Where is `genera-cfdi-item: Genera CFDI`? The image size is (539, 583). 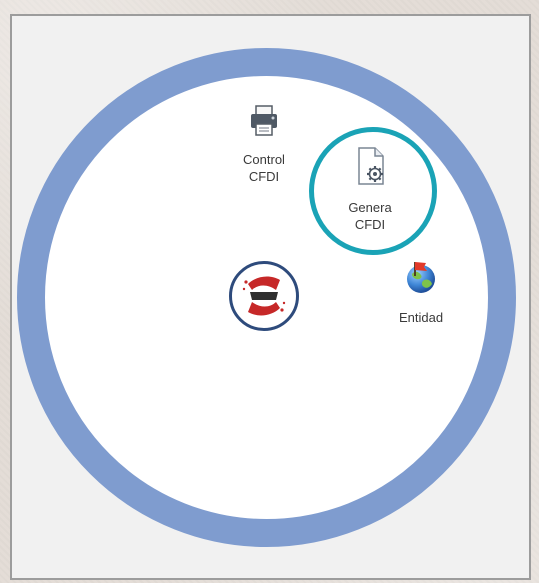
genera-cfdi-item: Genera CFDI is located at coordinates (370, 189).